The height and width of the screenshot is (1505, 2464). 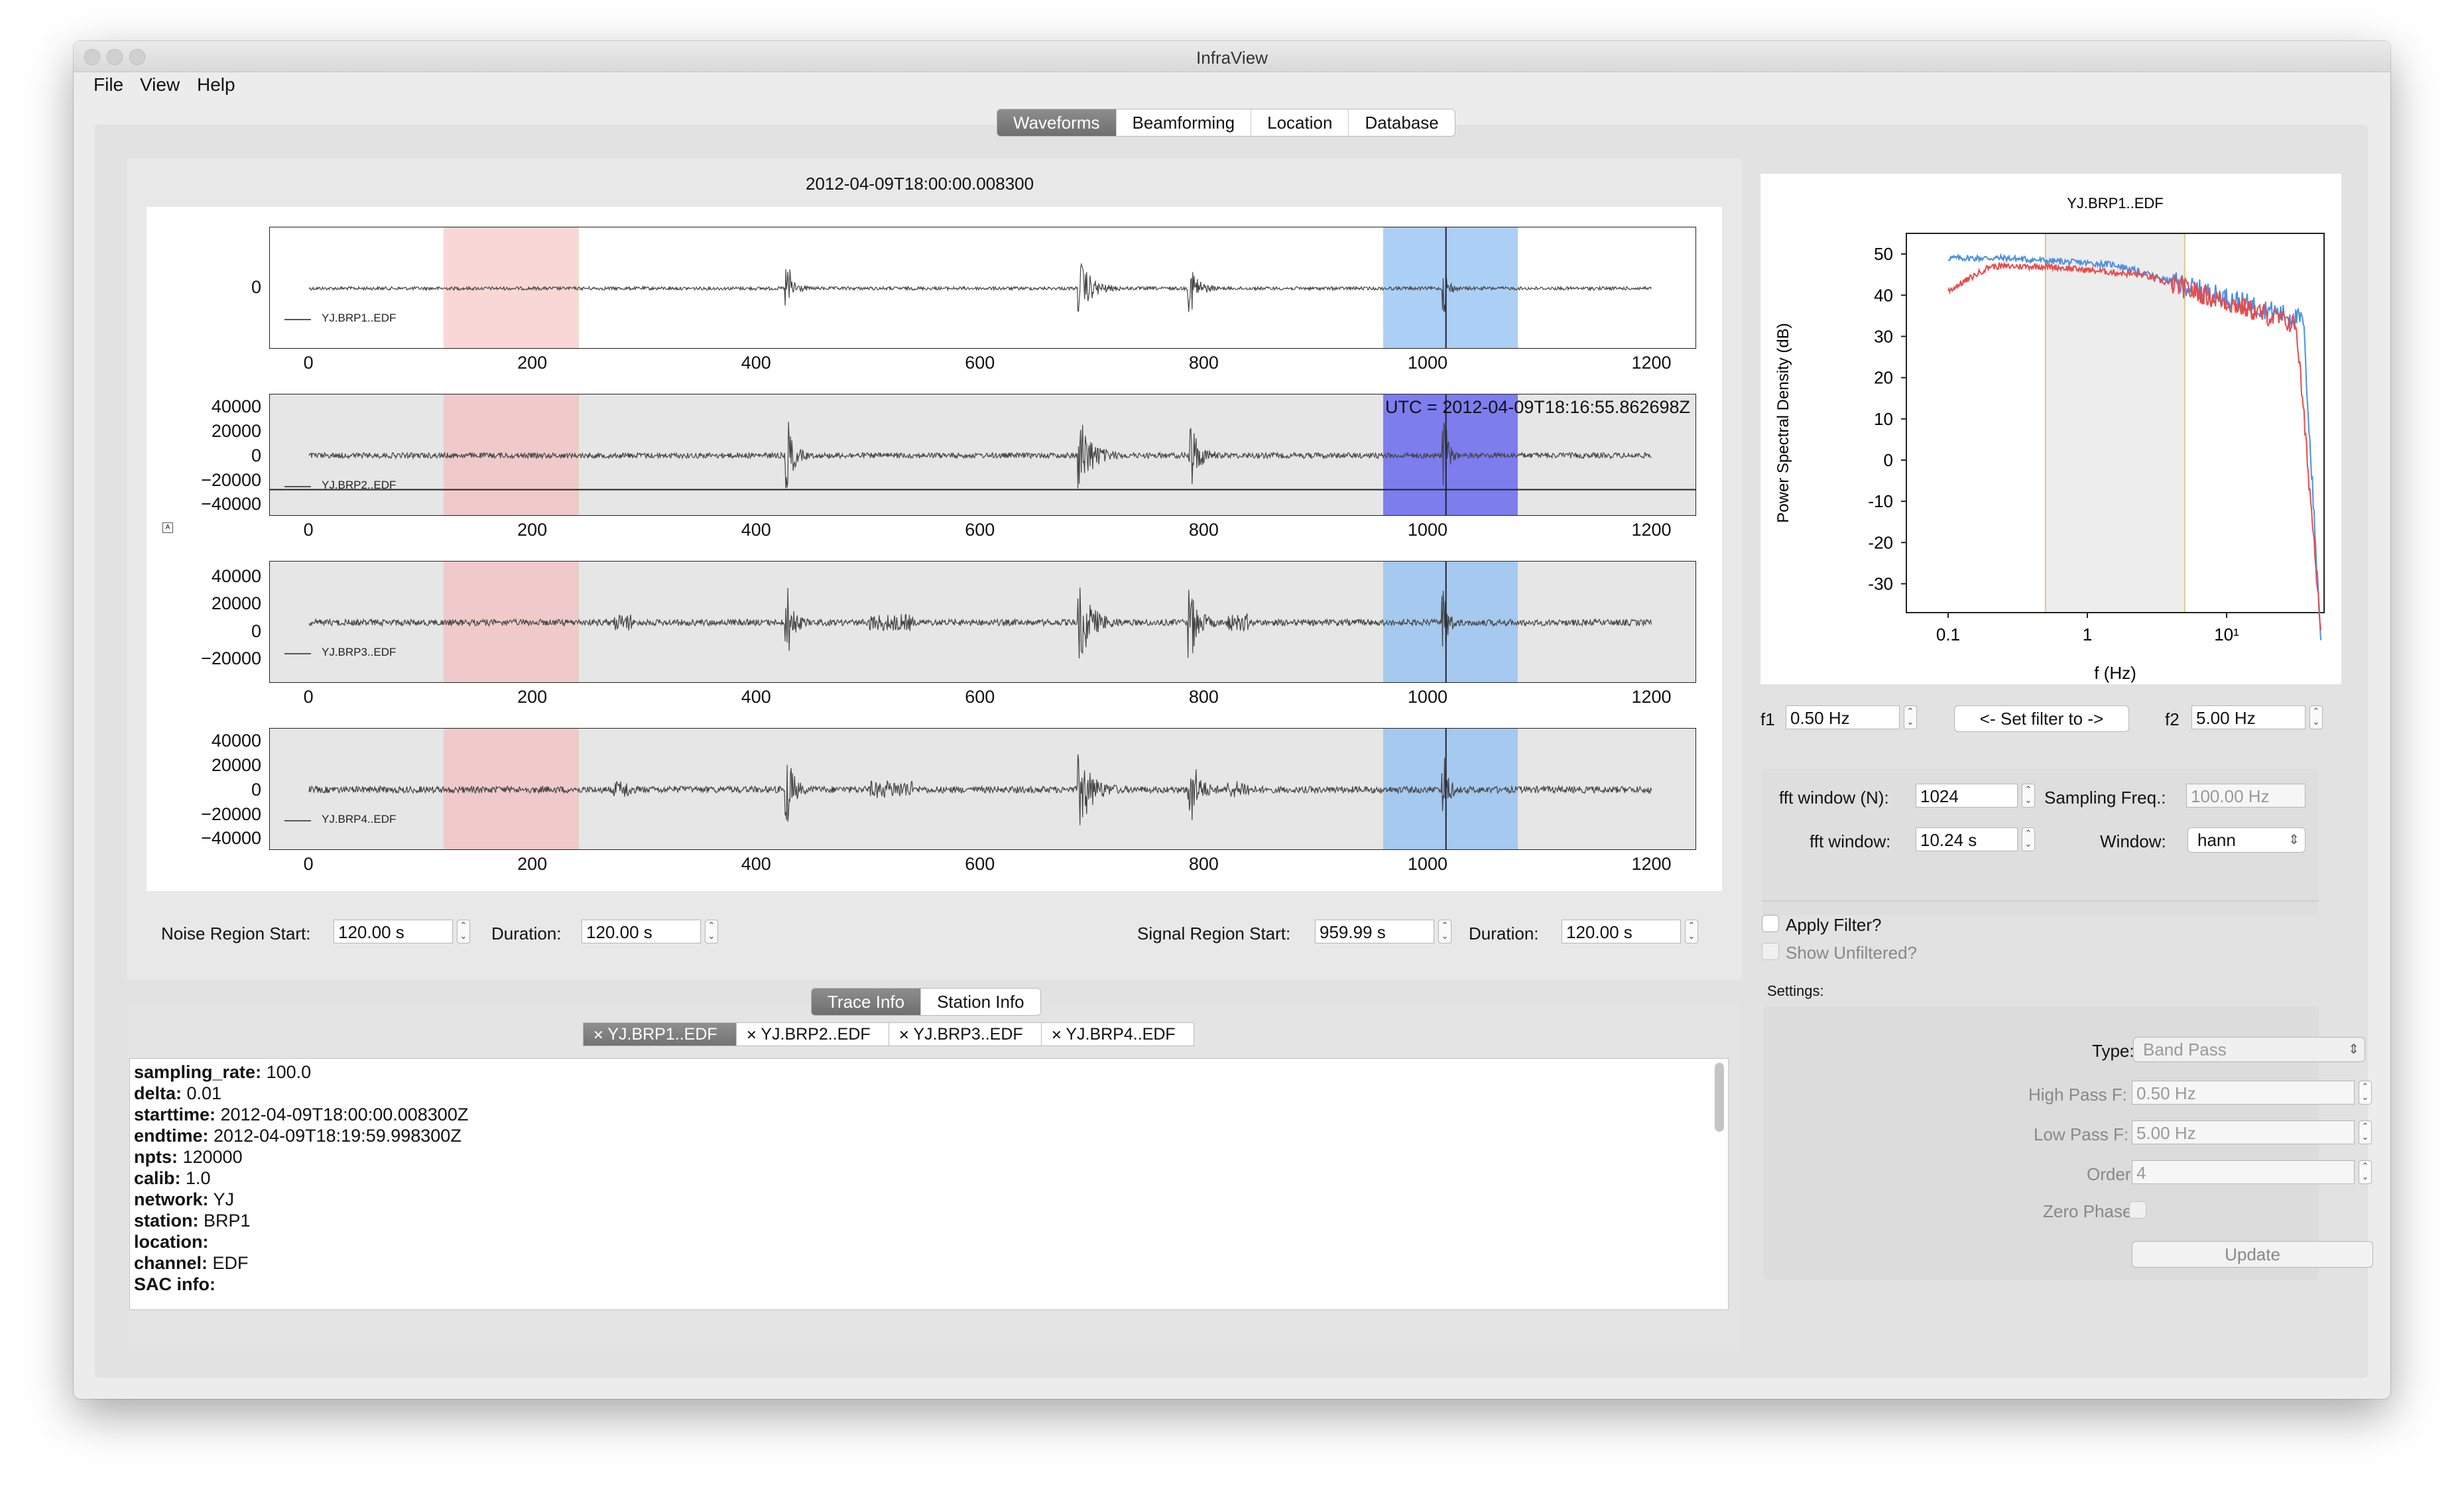 I want to click on trace-info-key: endtime:, so click(x=171, y=1136).